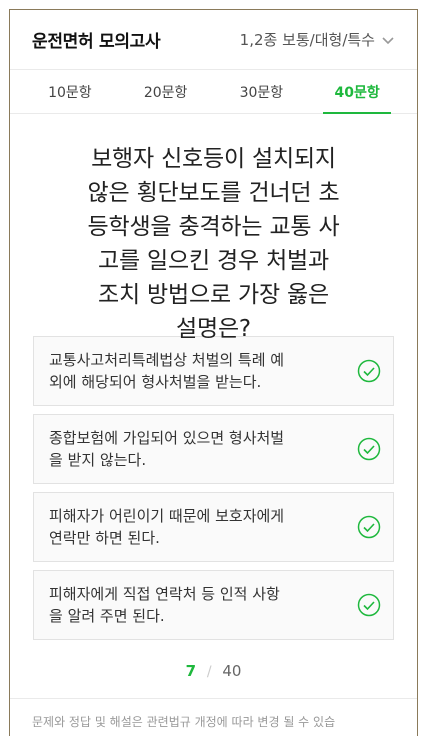  Describe the element at coordinates (213, 159) in the screenshot. I see `question-line: 보행자 신호등이 설치되지` at that location.